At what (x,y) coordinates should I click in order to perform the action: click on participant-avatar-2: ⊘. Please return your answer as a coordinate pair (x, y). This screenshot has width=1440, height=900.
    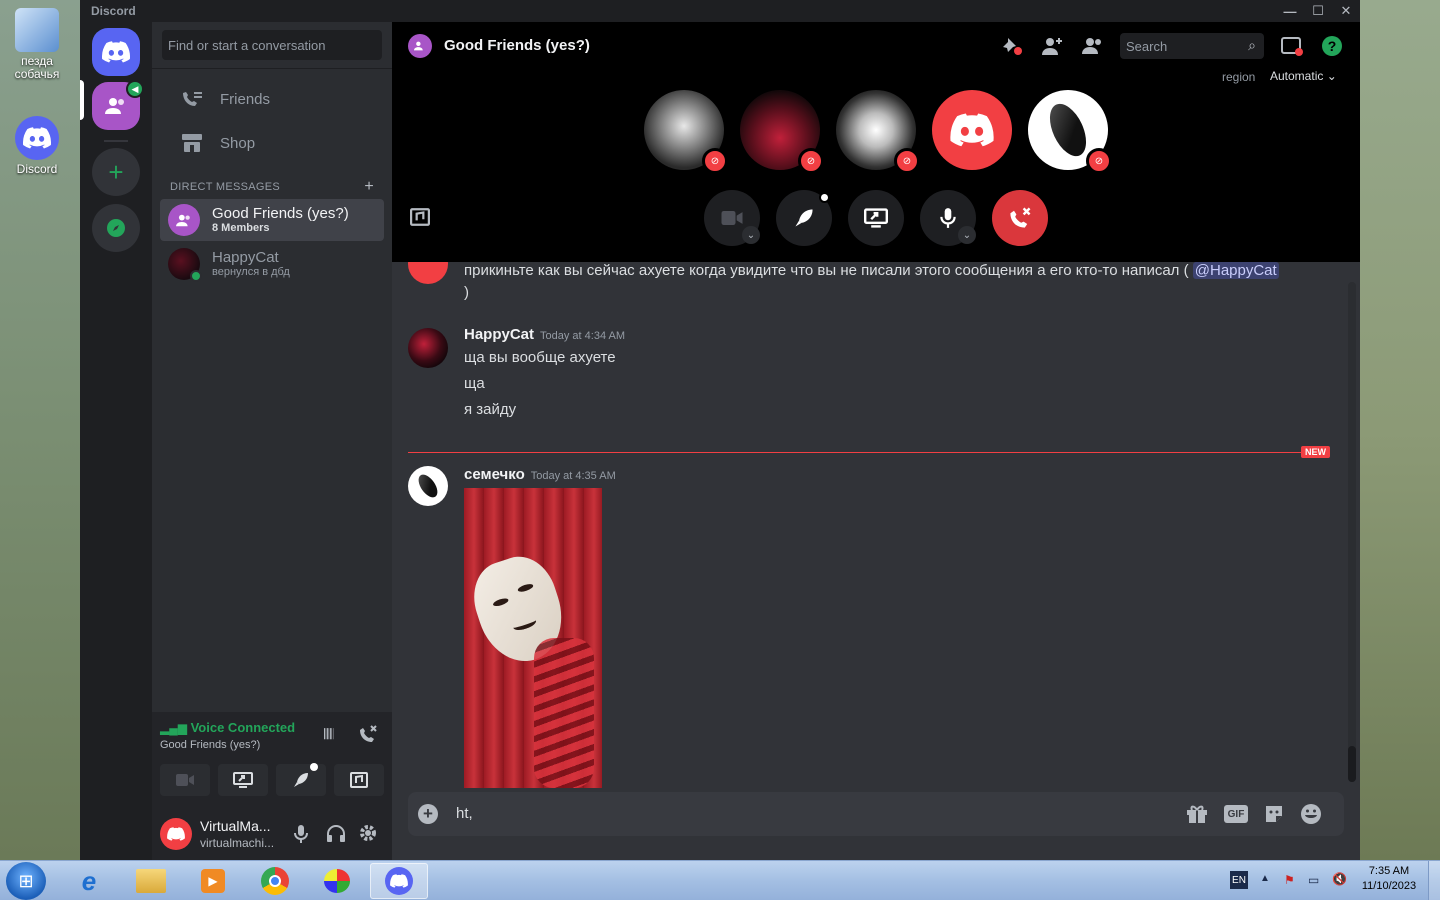
    Looking at the image, I should click on (782, 132).